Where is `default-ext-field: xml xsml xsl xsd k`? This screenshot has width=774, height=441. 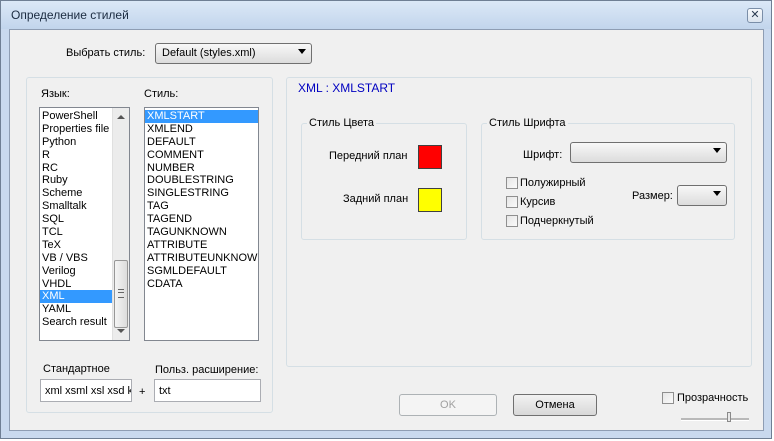 default-ext-field: xml xsml xsl xsd k is located at coordinates (86, 390).